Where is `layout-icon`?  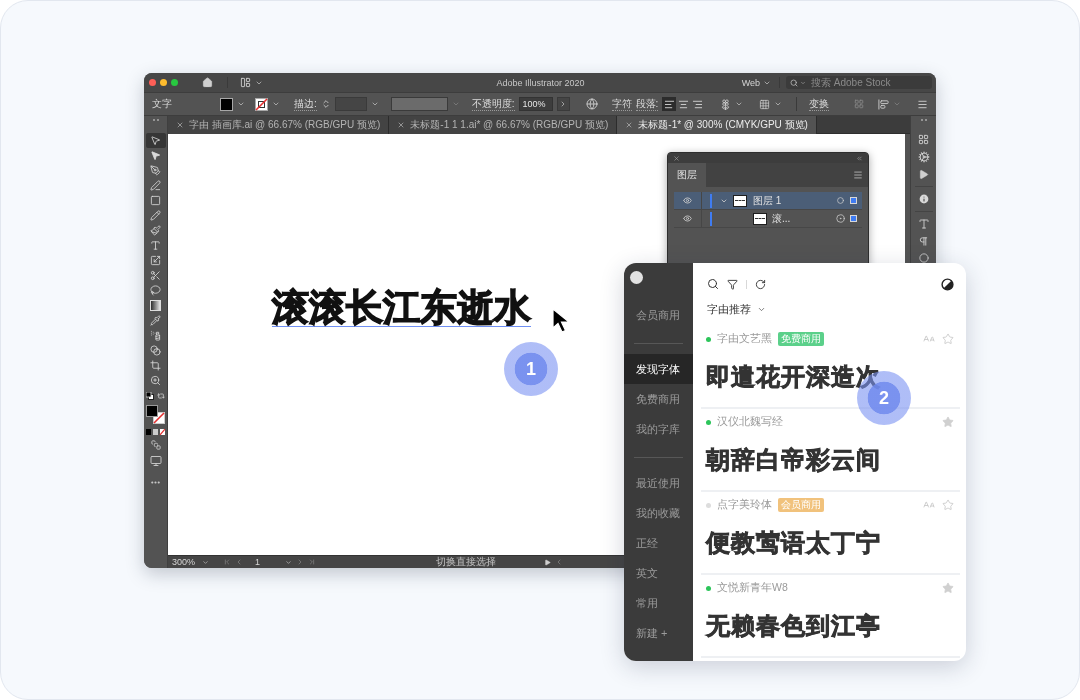
layout-icon is located at coordinates (245, 82).